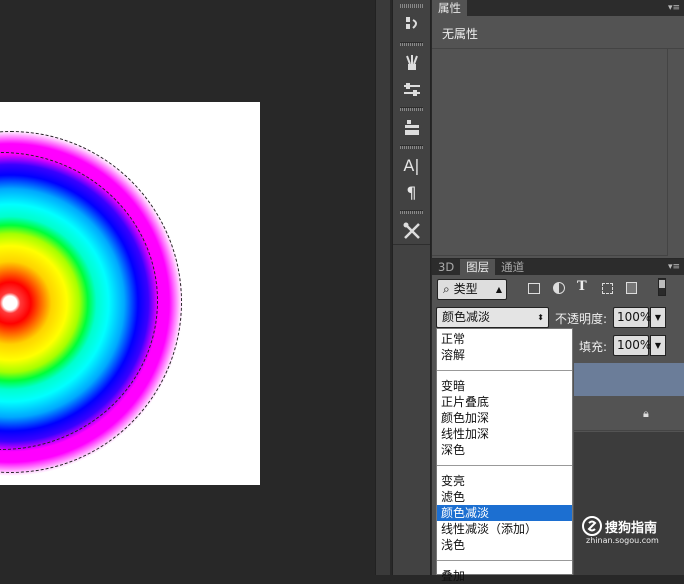 Image resolution: width=684 pixels, height=584 pixels. I want to click on blend-mode-option: 线性加深, so click(504, 434).